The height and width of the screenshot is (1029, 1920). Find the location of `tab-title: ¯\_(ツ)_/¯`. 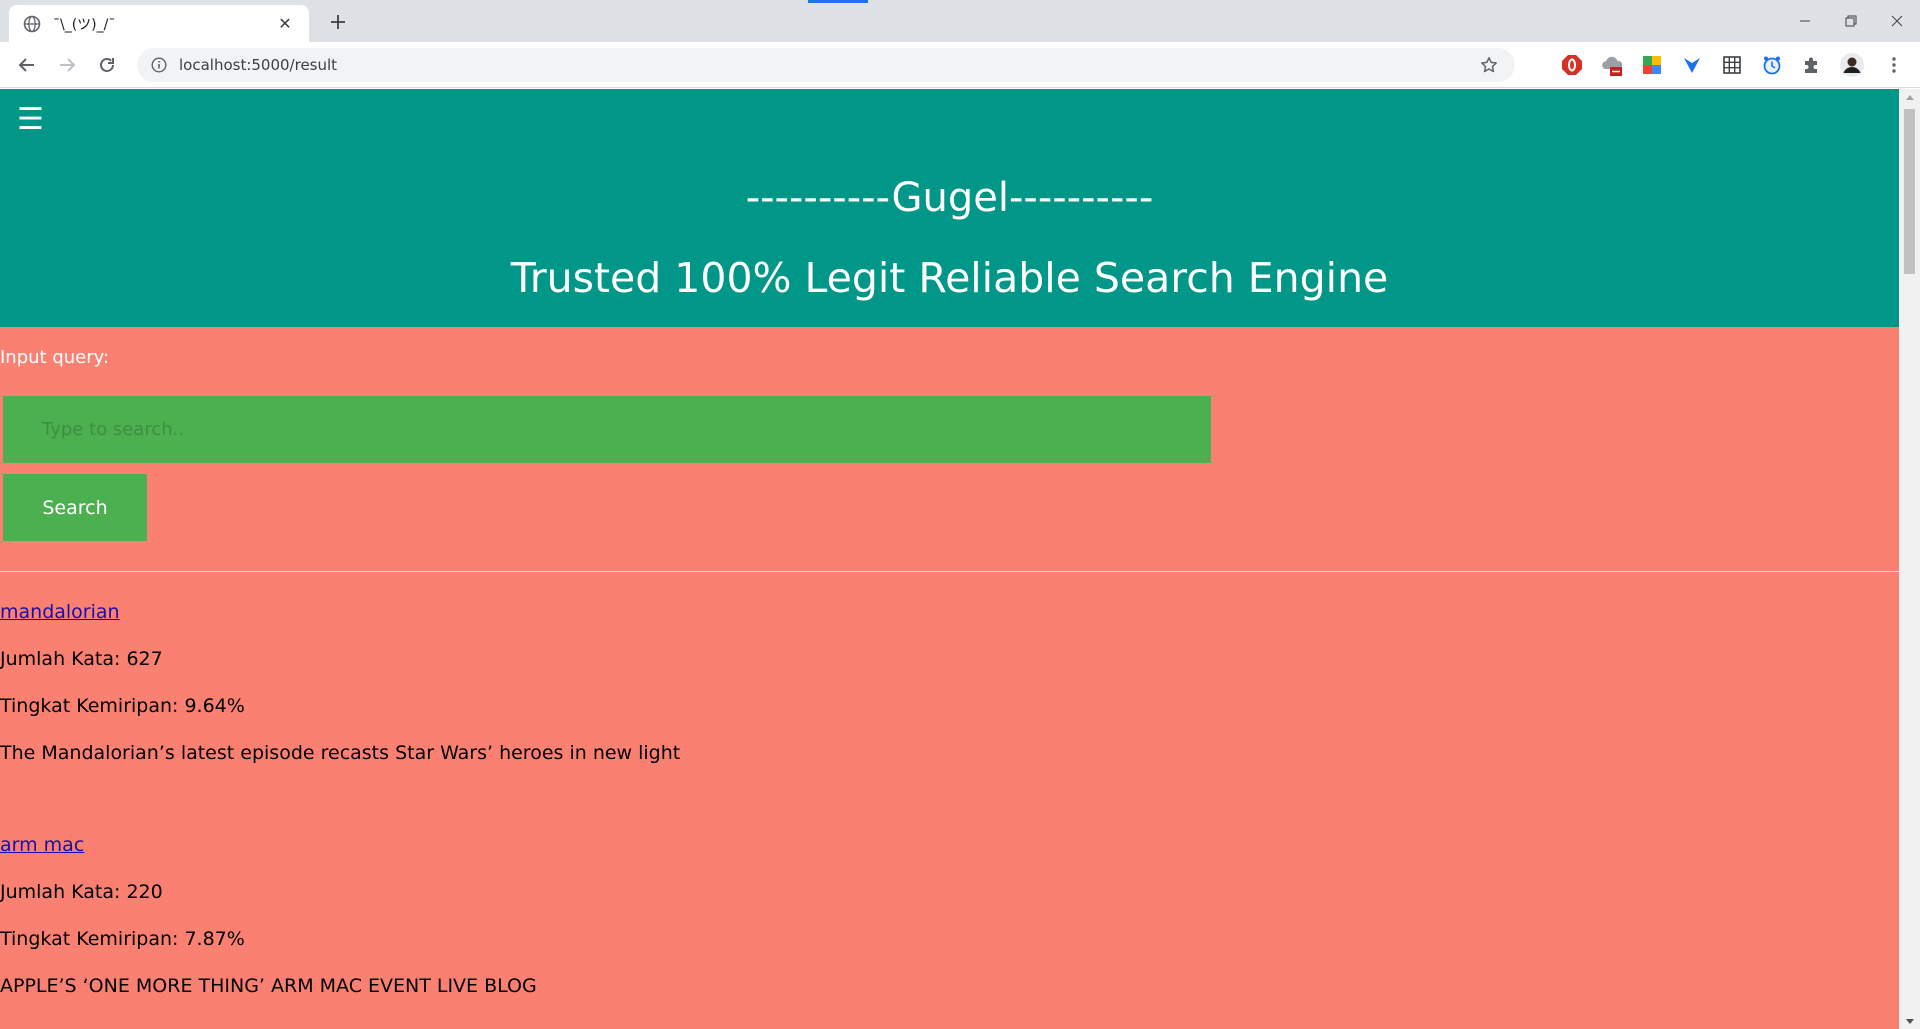

tab-title: ¯\_(ツ)_/¯ is located at coordinates (84, 24).